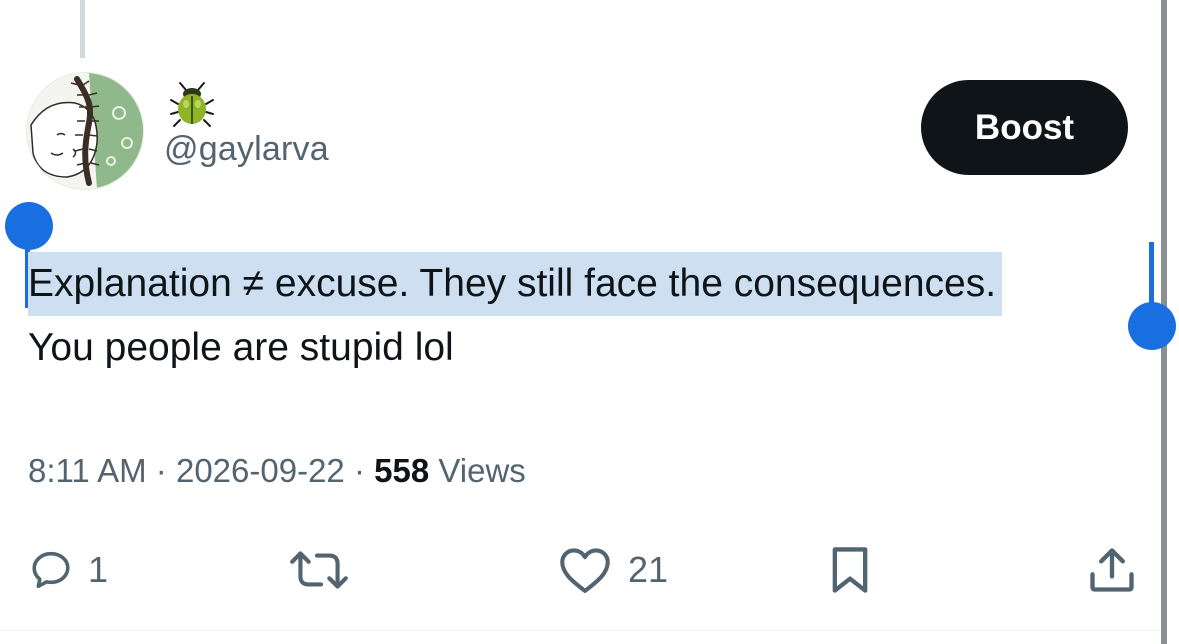 The width and height of the screenshot is (1179, 644). I want to click on avatar, so click(85, 131).